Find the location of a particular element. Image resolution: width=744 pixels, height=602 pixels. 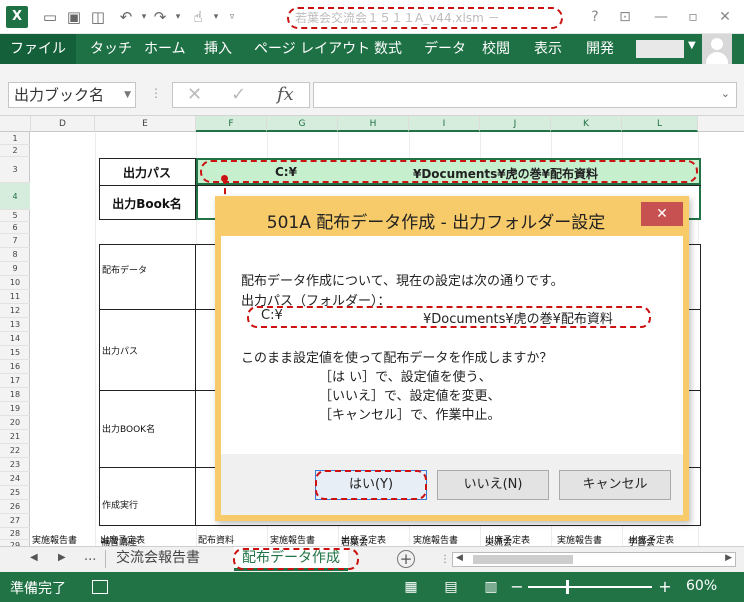

scroll-right-icon: ▶ is located at coordinates (728, 558).